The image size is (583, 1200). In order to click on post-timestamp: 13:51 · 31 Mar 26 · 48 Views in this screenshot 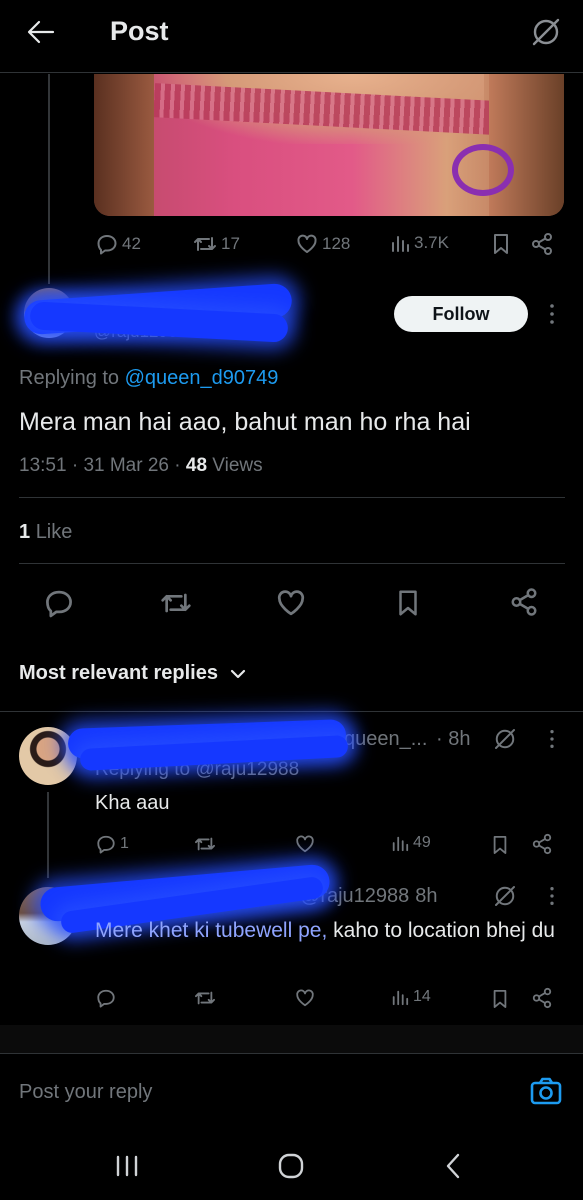, I will do `click(141, 465)`.